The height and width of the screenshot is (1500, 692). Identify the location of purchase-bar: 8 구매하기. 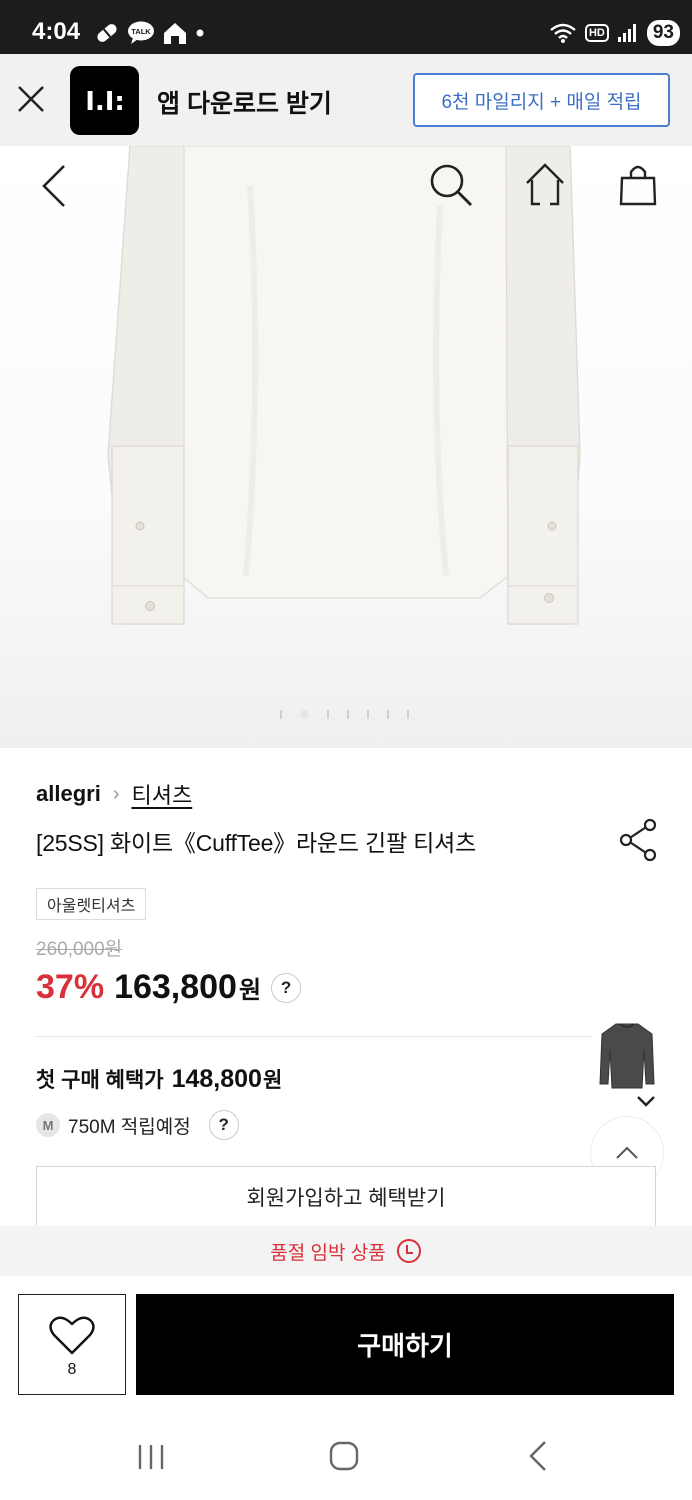
(346, 1343).